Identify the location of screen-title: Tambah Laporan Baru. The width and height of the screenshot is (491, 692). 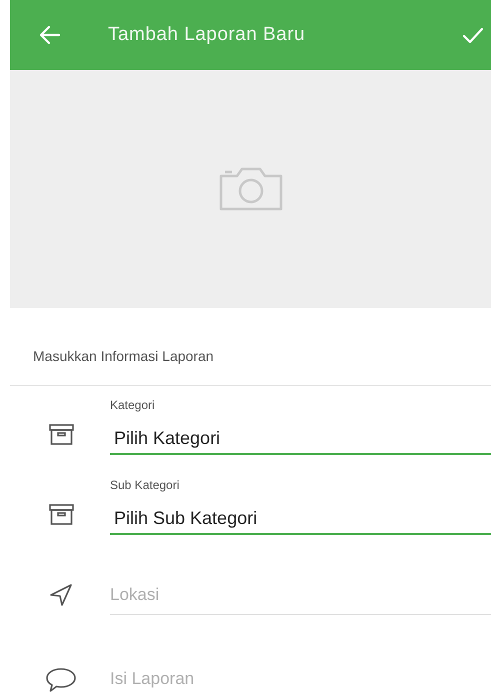
(207, 34).